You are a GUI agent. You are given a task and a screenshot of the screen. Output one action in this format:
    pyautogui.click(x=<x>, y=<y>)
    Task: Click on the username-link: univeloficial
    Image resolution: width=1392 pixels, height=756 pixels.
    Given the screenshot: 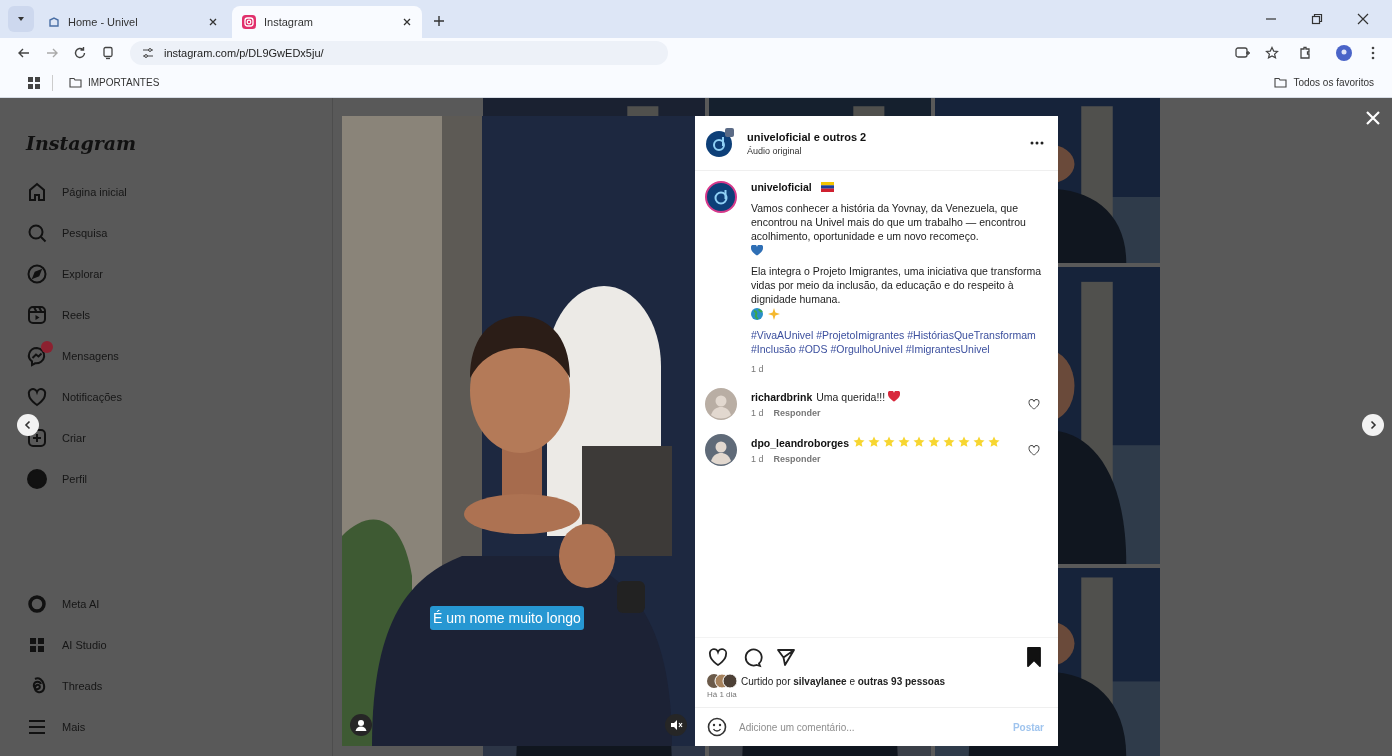 What is the action you would take?
    pyautogui.click(x=781, y=187)
    